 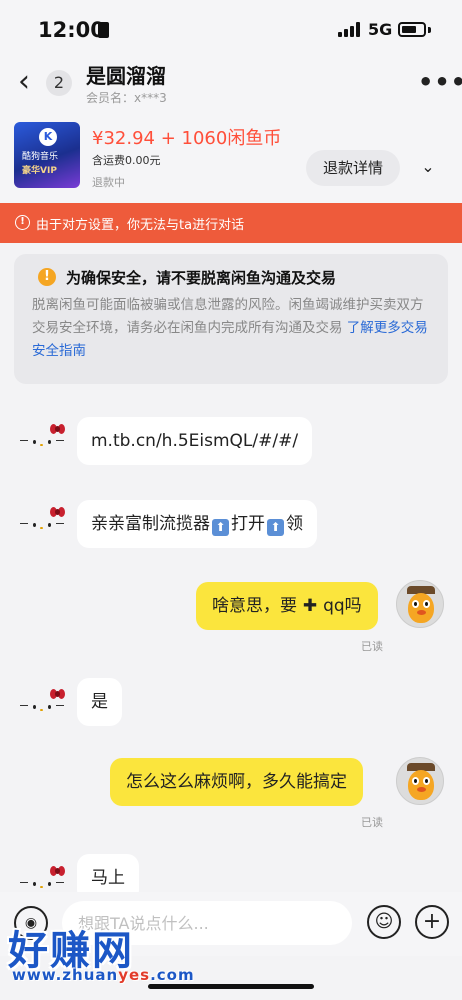 I want to click on chat-header: ‹ 2 是圆溜溜 会员名：x***3 •••, so click(x=231, y=83).